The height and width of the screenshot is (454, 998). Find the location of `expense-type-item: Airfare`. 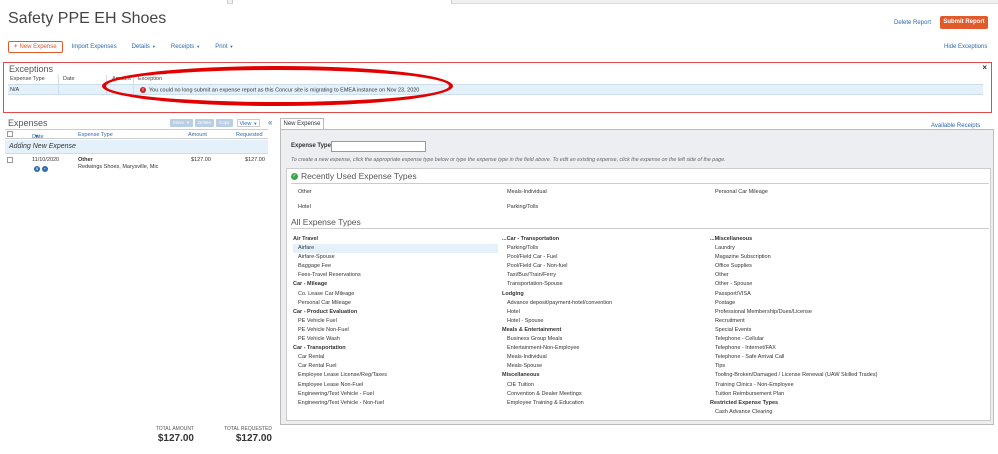

expense-type-item: Airfare is located at coordinates (395, 249).